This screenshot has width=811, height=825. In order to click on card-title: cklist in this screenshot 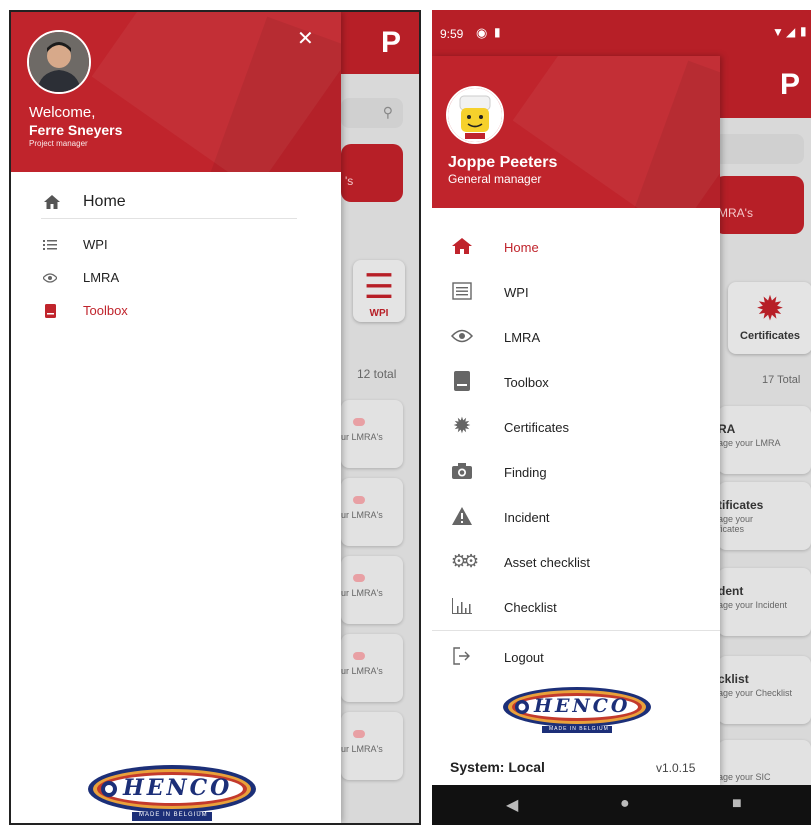, I will do `click(733, 679)`.